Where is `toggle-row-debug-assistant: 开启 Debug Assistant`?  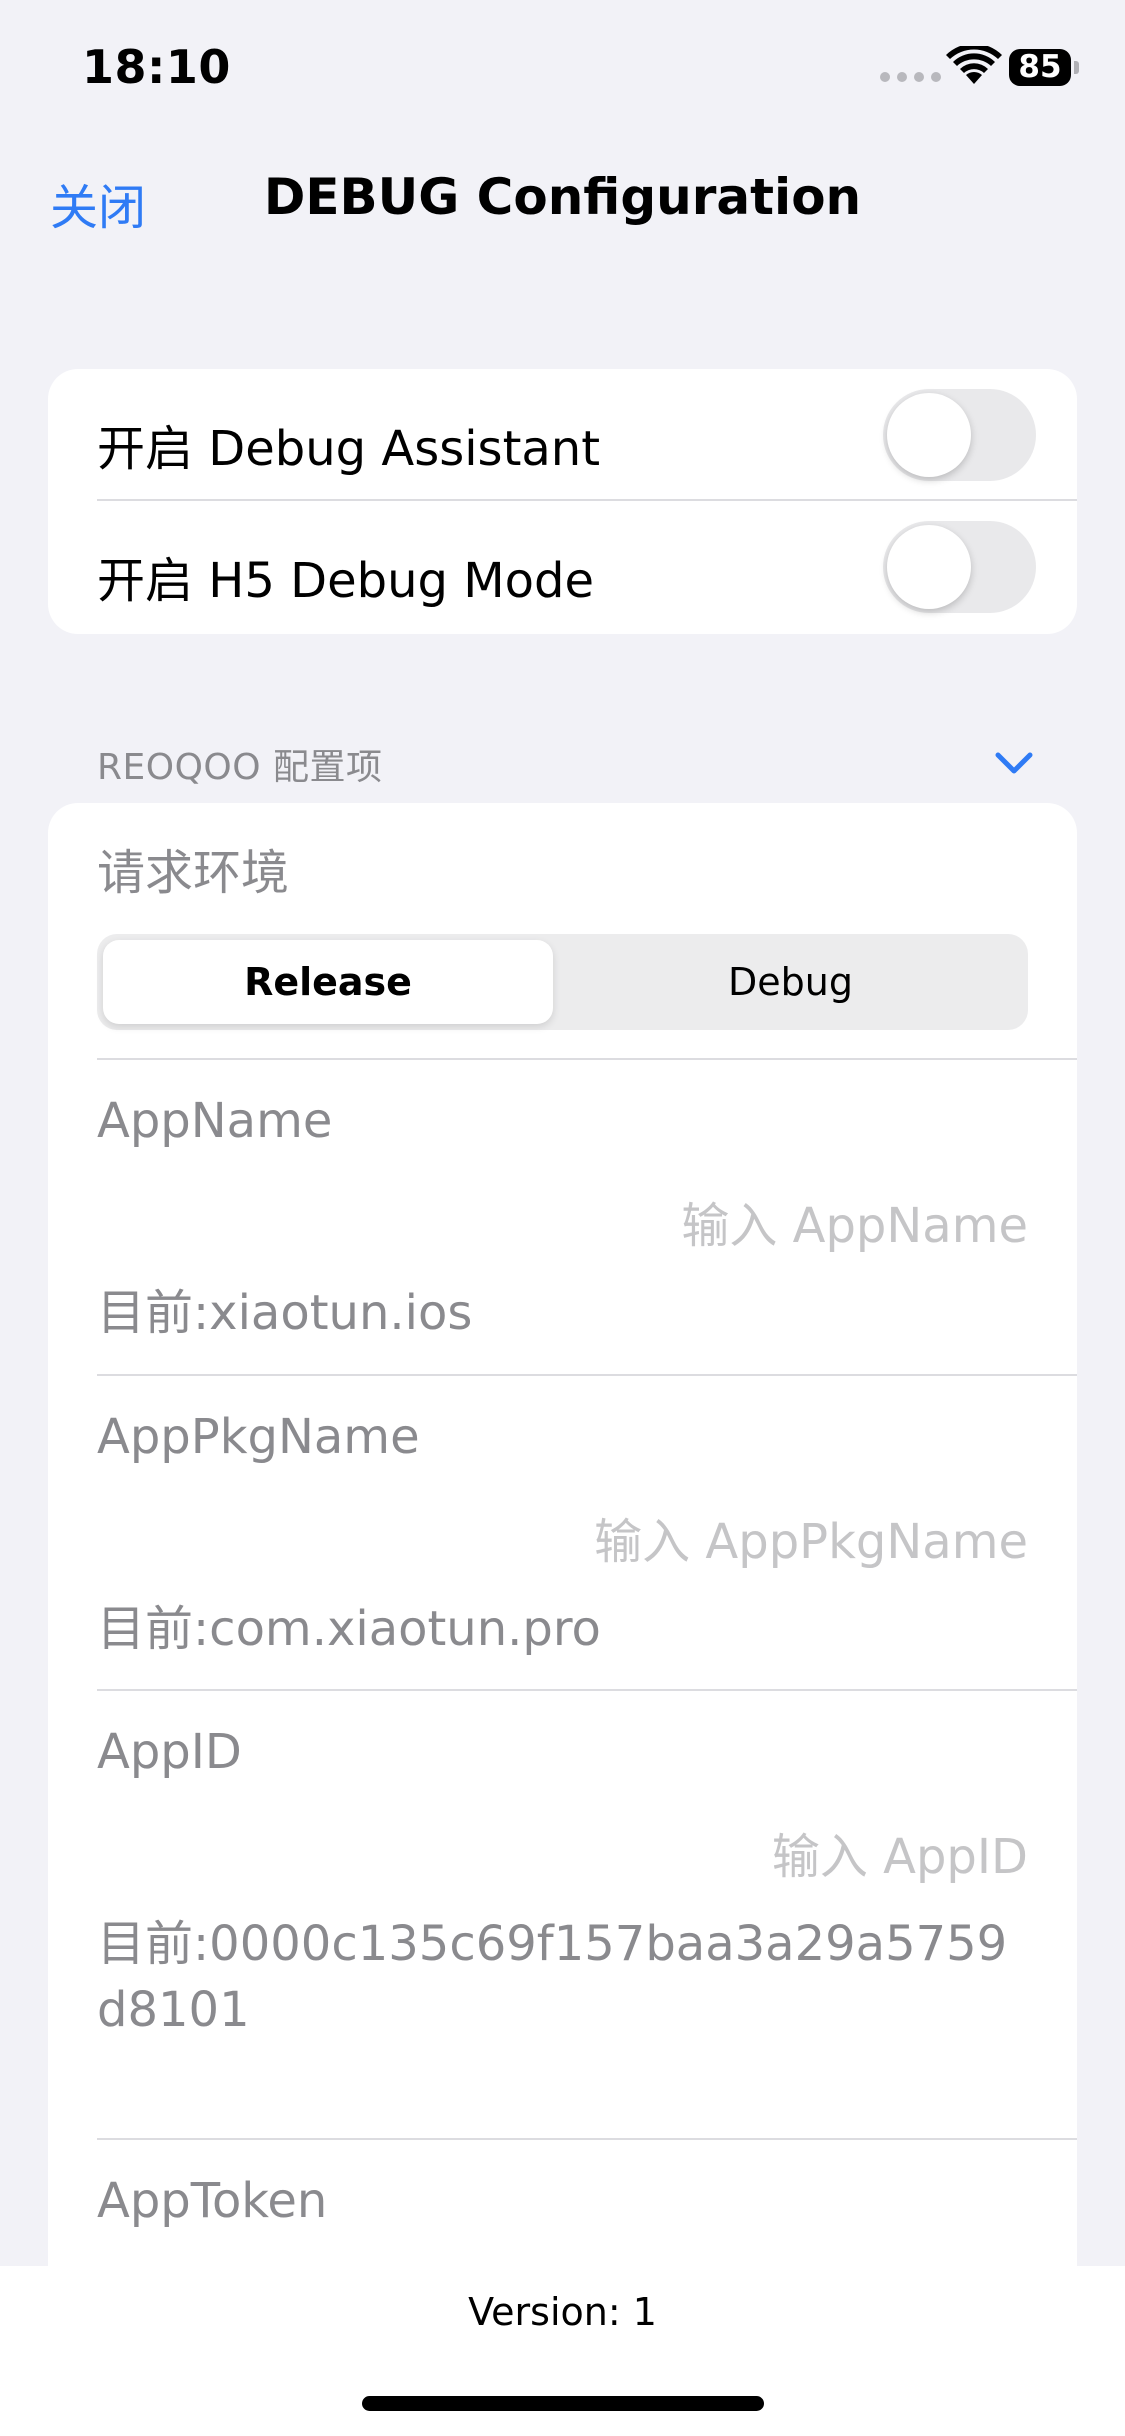 toggle-row-debug-assistant: 开启 Debug Assistant is located at coordinates (562, 435).